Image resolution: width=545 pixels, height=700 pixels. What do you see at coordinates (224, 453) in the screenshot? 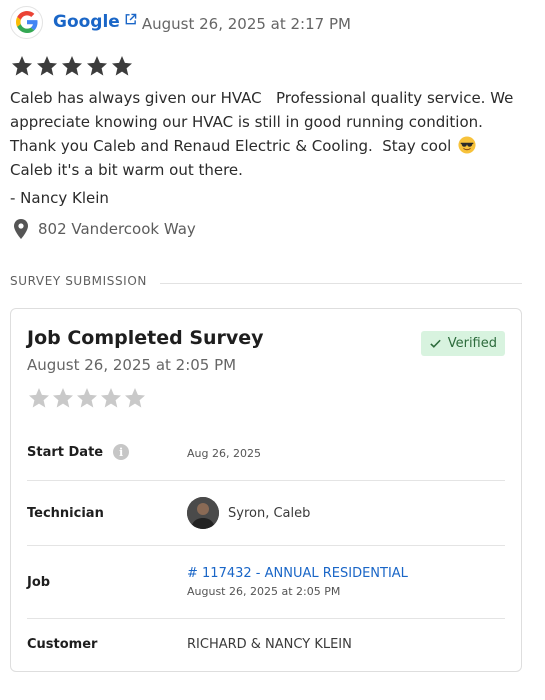
I see `start-date-value: Aug 26, 2025` at bounding box center [224, 453].